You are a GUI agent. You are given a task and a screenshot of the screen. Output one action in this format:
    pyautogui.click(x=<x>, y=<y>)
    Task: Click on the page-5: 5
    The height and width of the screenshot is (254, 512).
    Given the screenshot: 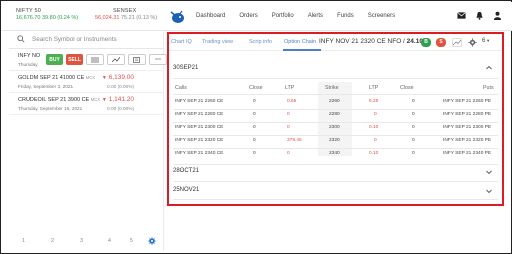 What is the action you would take?
    pyautogui.click(x=131, y=241)
    